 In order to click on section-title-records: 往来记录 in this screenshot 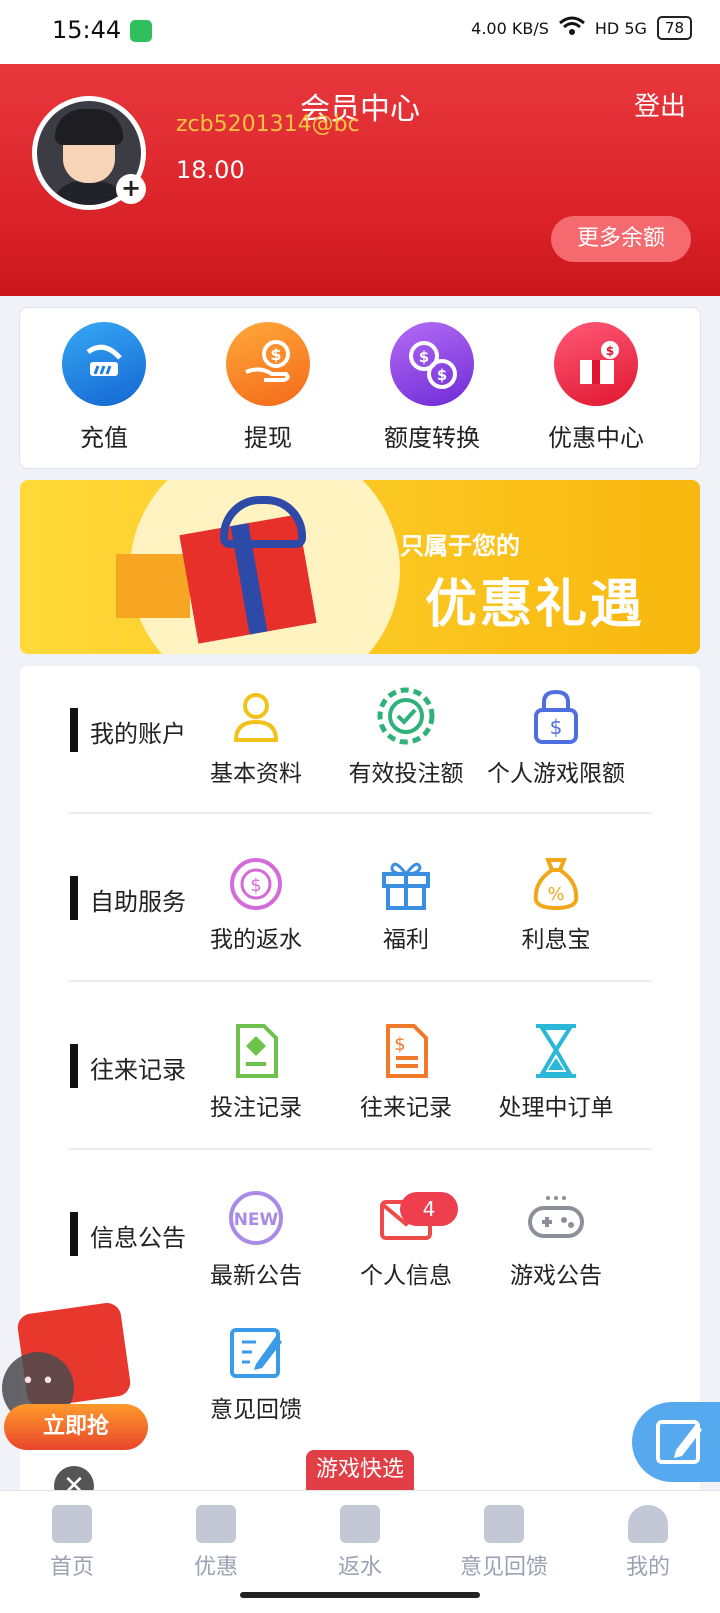, I will do `click(138, 1070)`.